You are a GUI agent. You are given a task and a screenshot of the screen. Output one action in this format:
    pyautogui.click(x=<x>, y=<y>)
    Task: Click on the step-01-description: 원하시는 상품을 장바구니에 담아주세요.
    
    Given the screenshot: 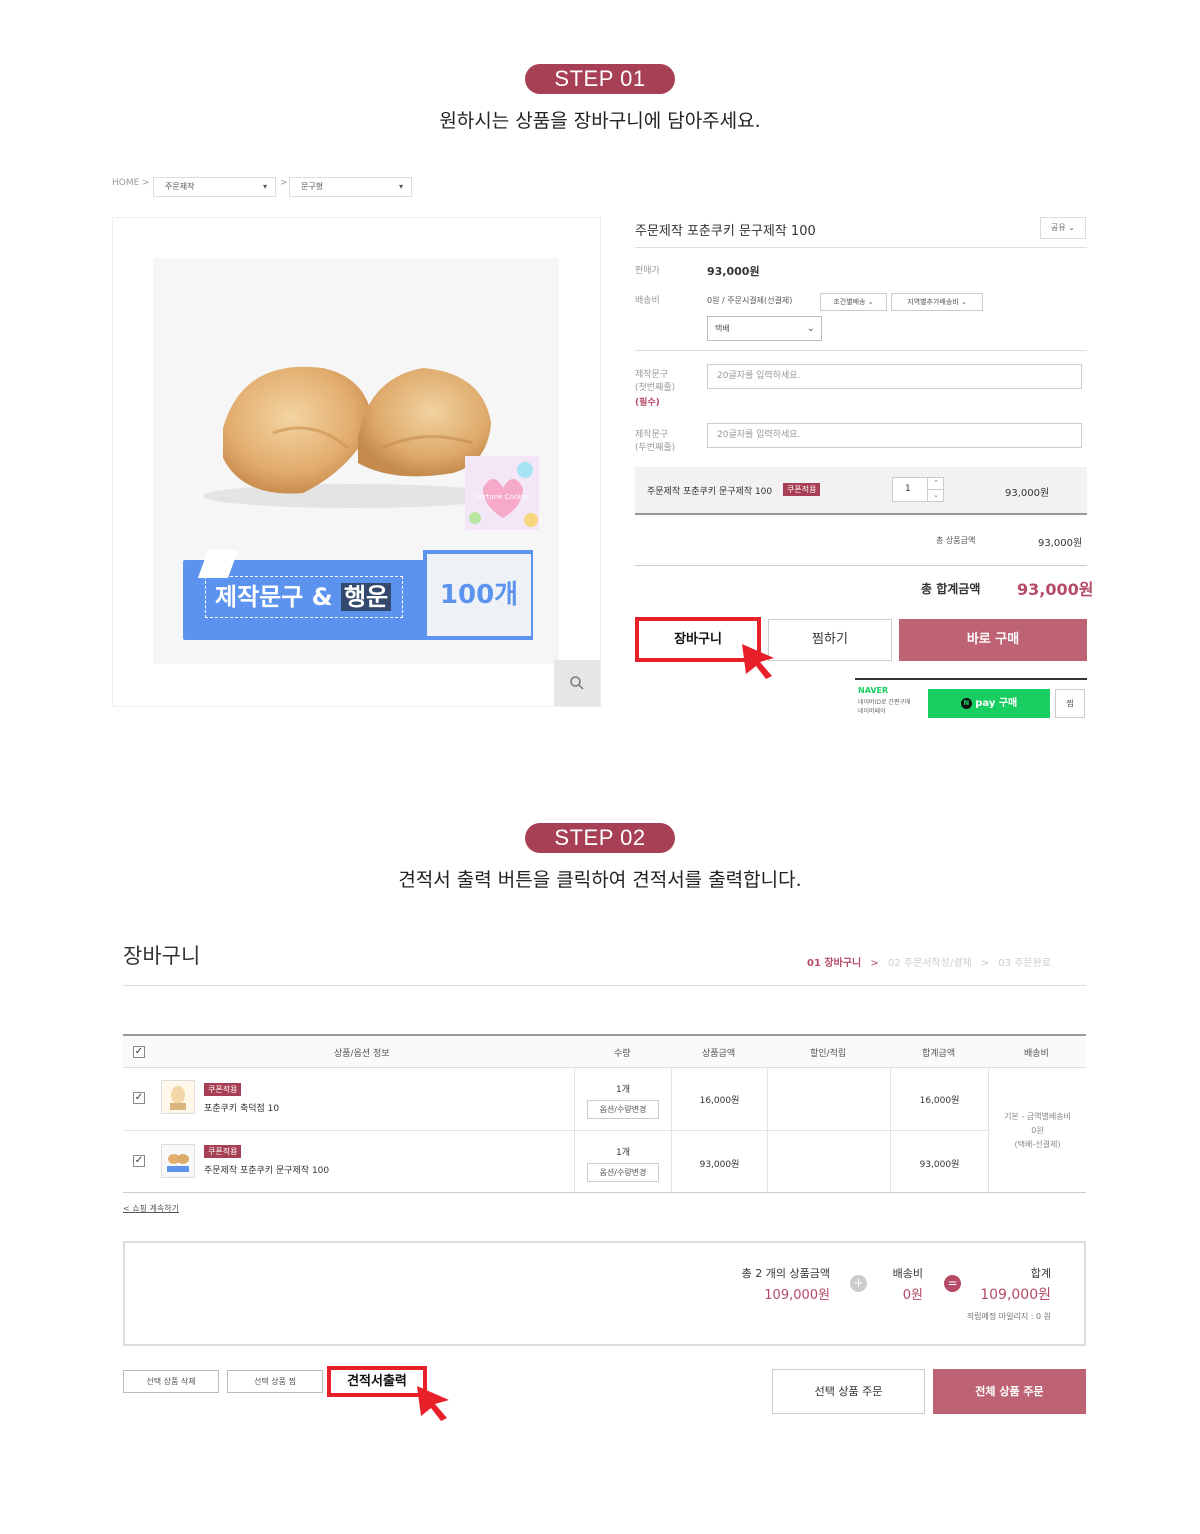 What is the action you would take?
    pyautogui.click(x=600, y=121)
    